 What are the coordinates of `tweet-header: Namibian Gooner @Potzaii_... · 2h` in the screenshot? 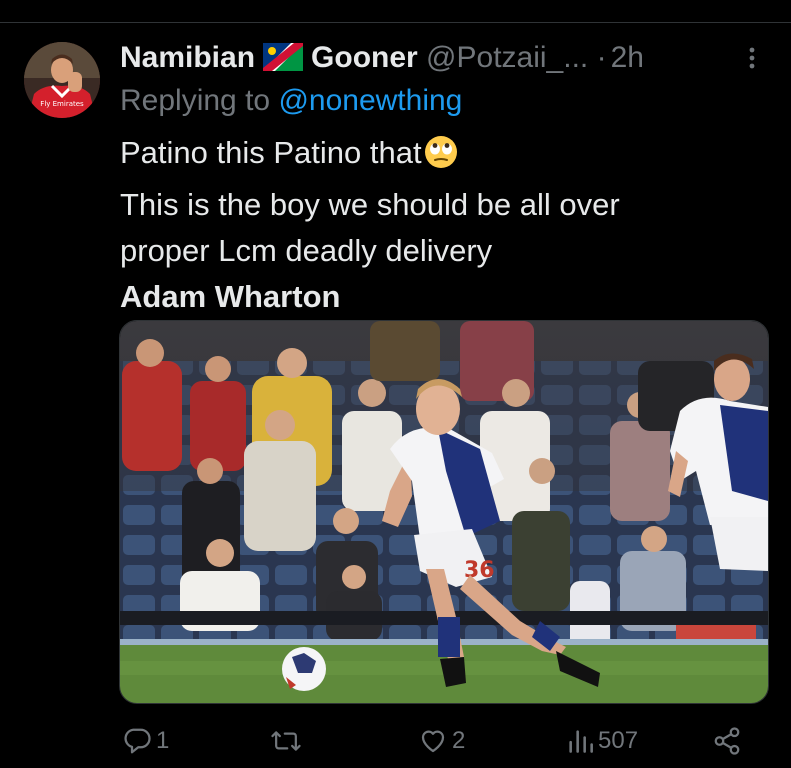 It's located at (445, 58).